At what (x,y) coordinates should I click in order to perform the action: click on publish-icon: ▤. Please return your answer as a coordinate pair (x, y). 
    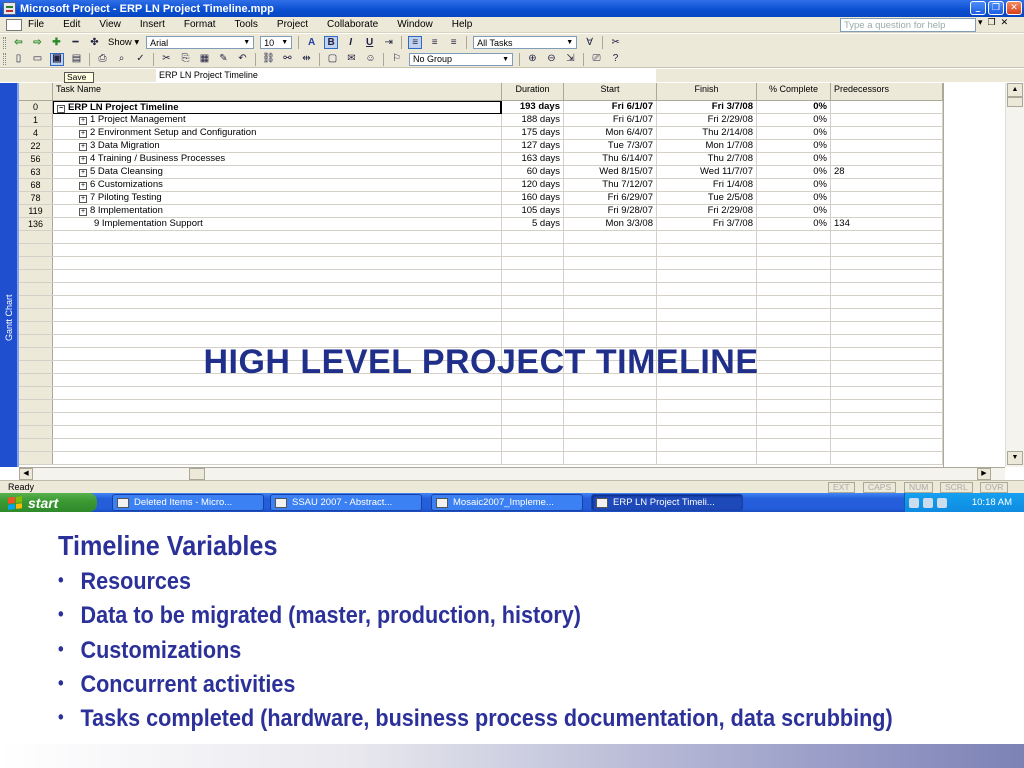
    Looking at the image, I should click on (76, 59).